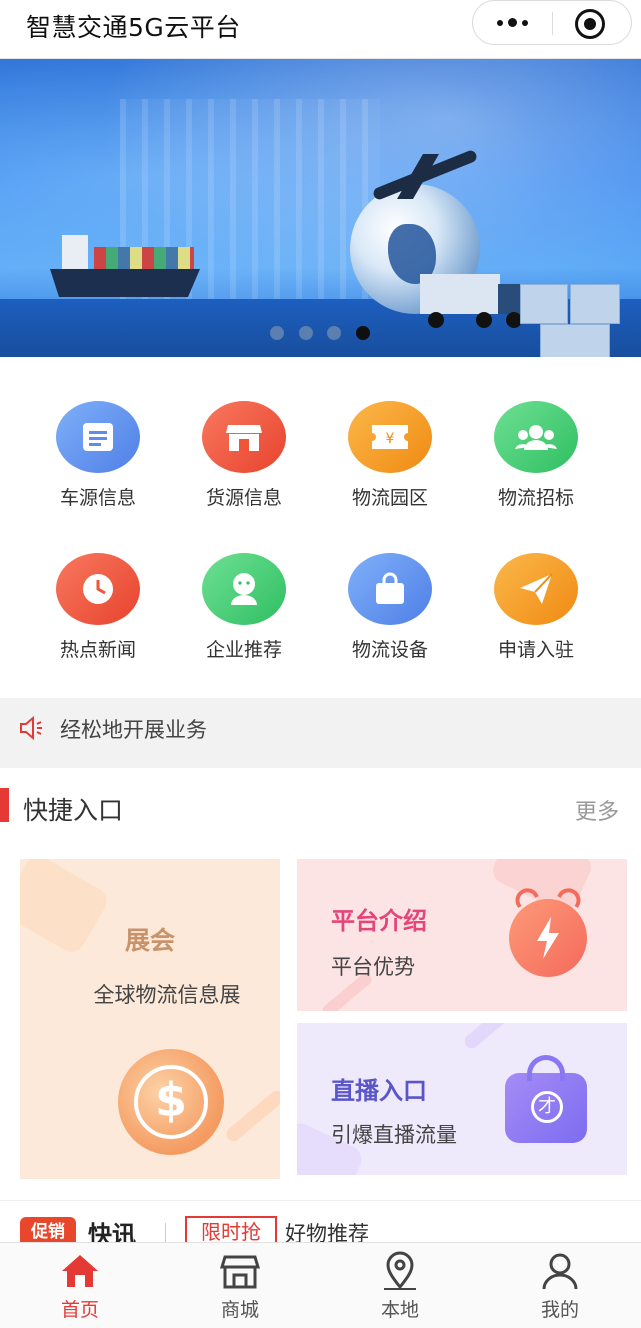 This screenshot has width=641, height=1328. Describe the element at coordinates (559, 1310) in the screenshot. I see `tab-label: 我的` at that location.